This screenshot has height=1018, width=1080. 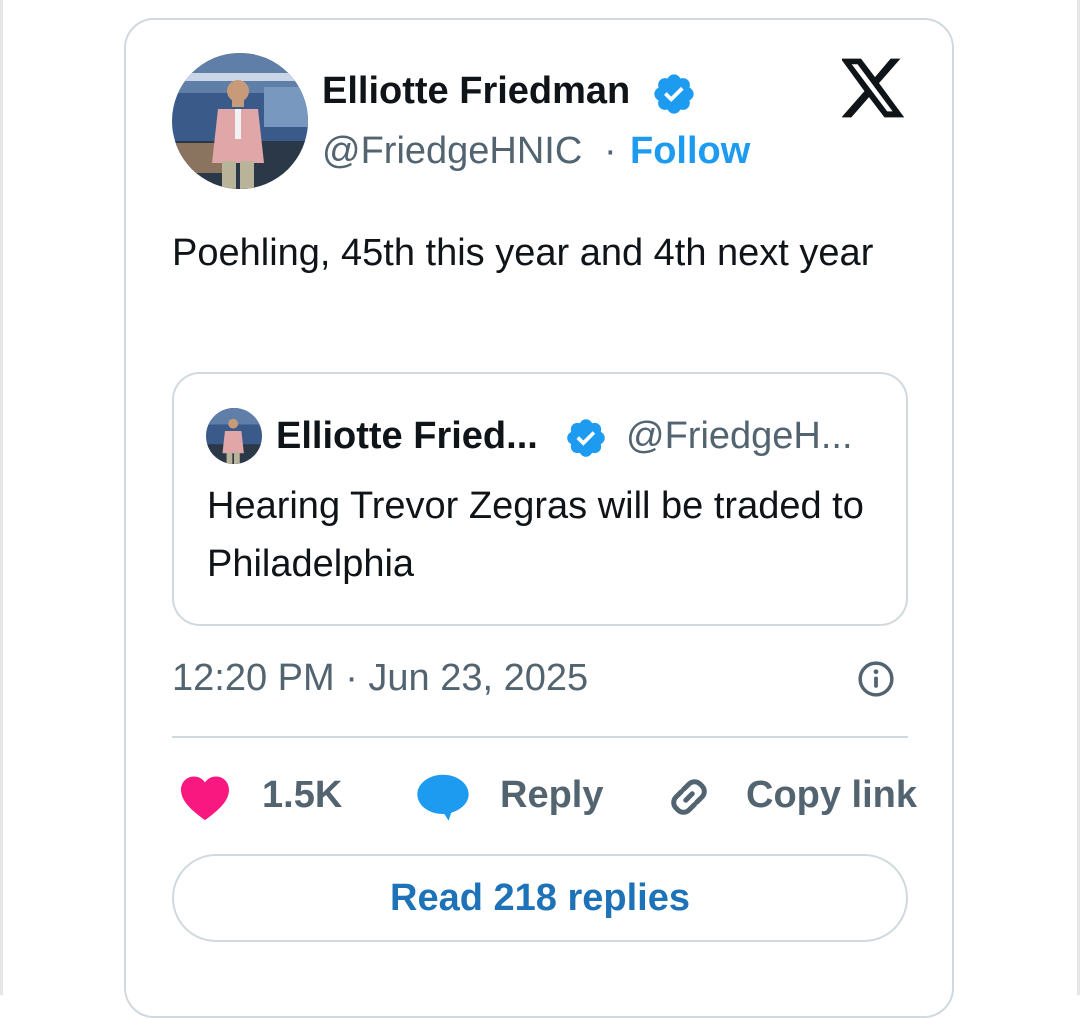 What do you see at coordinates (476, 91) in the screenshot?
I see `author-name: Elliotte Friedman` at bounding box center [476, 91].